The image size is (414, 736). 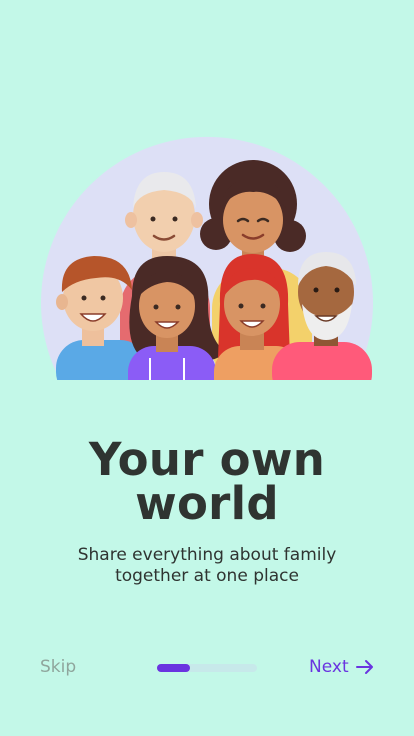 I want to click on next-label: Next, so click(x=329, y=667).